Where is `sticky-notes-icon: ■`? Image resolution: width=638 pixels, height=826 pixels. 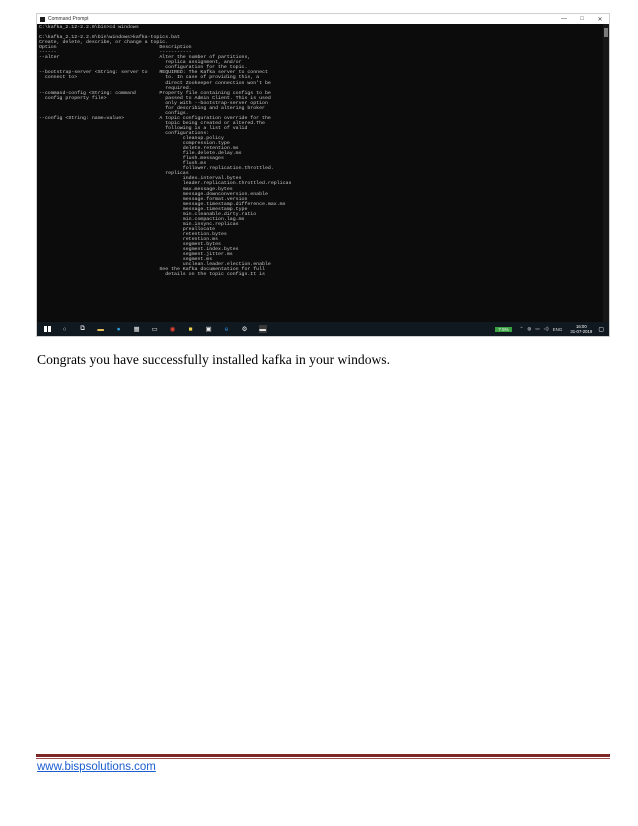
sticky-notes-icon: ■ is located at coordinates (191, 329).